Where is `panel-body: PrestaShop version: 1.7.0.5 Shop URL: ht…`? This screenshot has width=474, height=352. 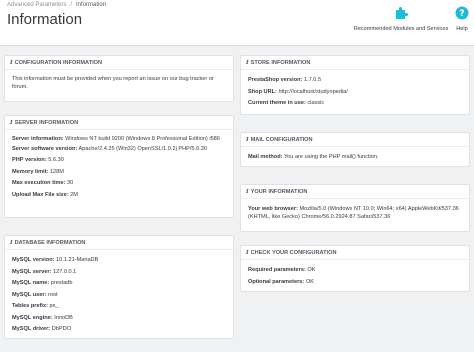 panel-body: PrestaShop version: 1.7.0.5 Shop URL: ht… is located at coordinates (355, 92).